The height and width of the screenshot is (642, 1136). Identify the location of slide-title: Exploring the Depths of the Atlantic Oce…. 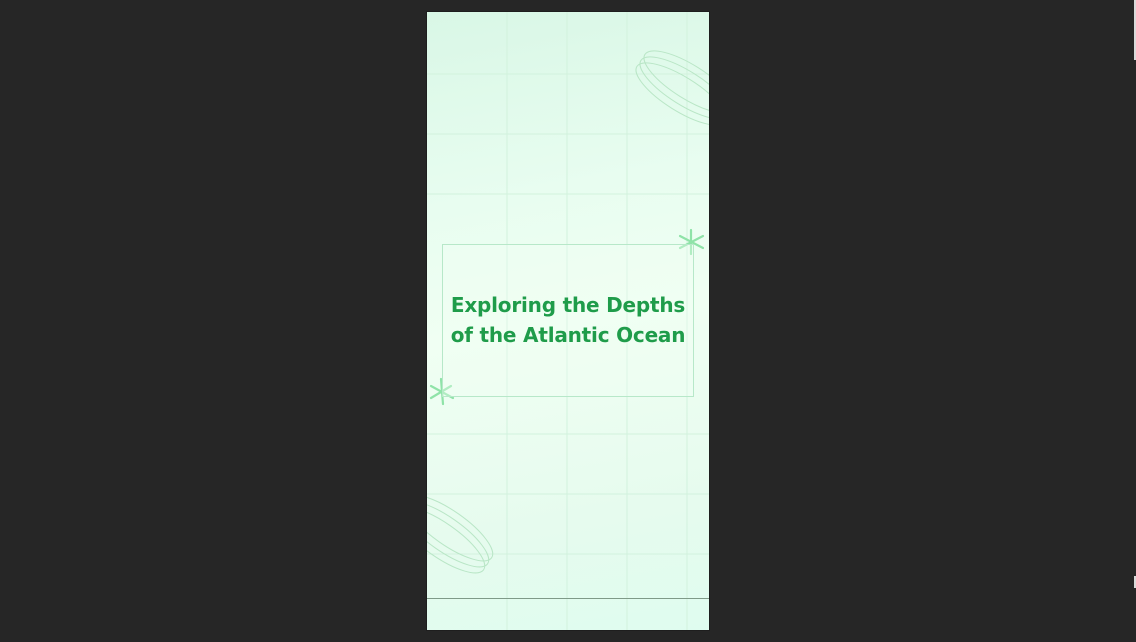
(568, 320).